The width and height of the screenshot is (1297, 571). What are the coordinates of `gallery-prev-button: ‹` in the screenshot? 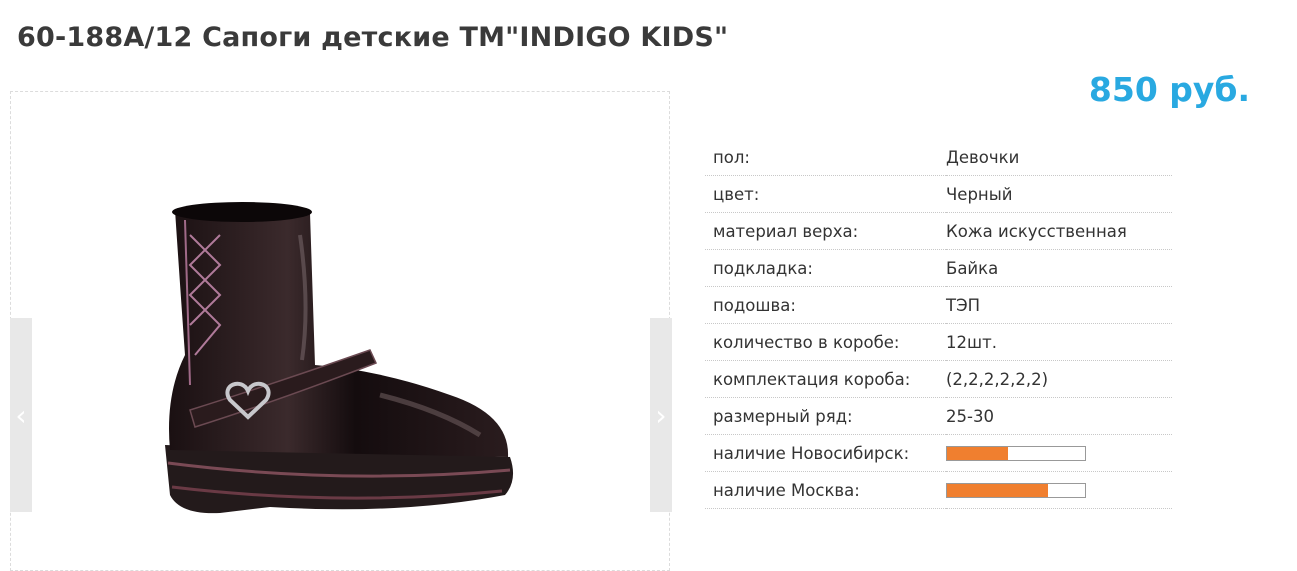 It's located at (21, 415).